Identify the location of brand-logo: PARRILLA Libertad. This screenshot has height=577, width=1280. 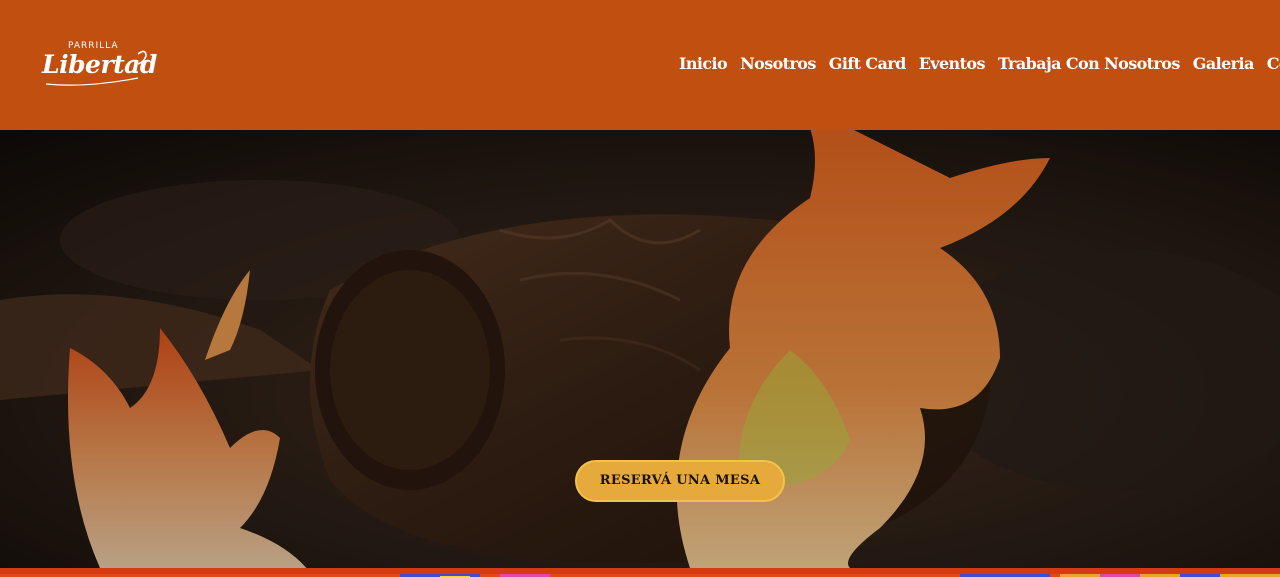
(99, 65).